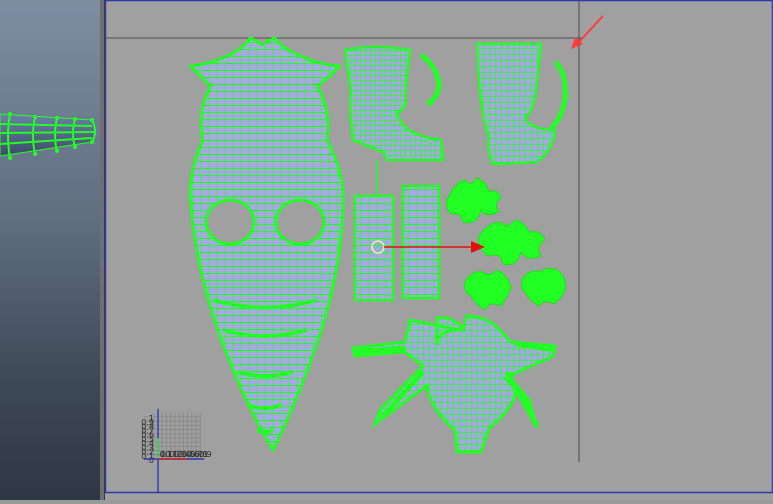 The image size is (773, 504). Describe the element at coordinates (421, 242) in the screenshot. I see `teeth-strip-right` at that location.